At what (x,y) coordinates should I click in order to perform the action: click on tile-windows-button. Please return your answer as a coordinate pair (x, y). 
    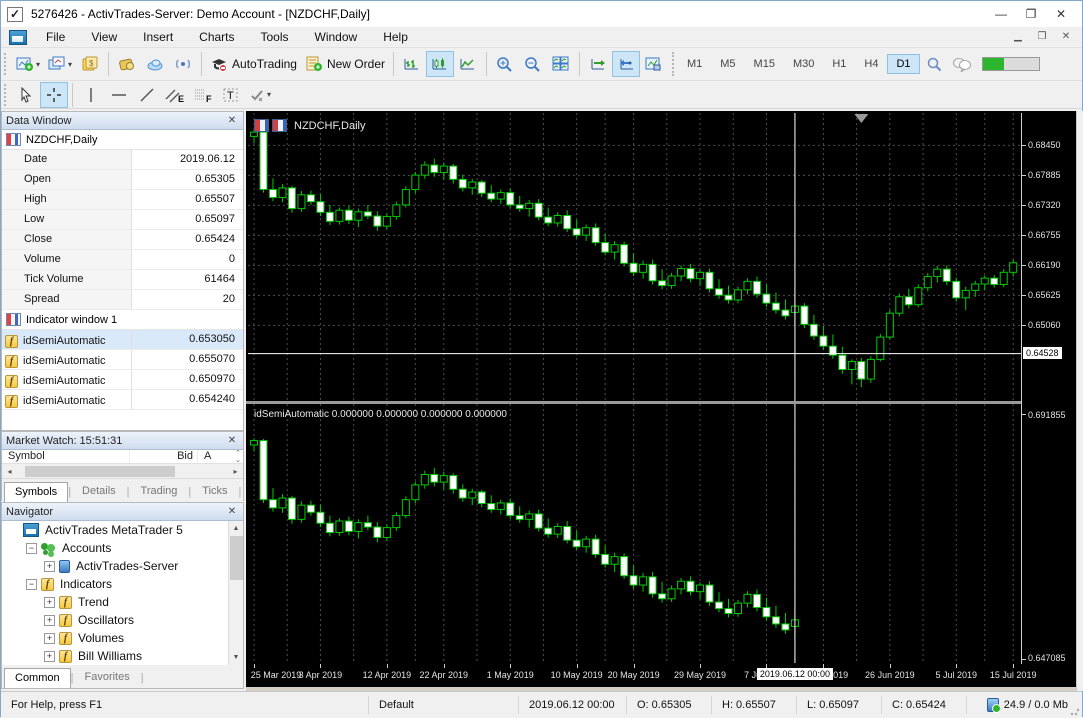
    Looking at the image, I should click on (561, 64).